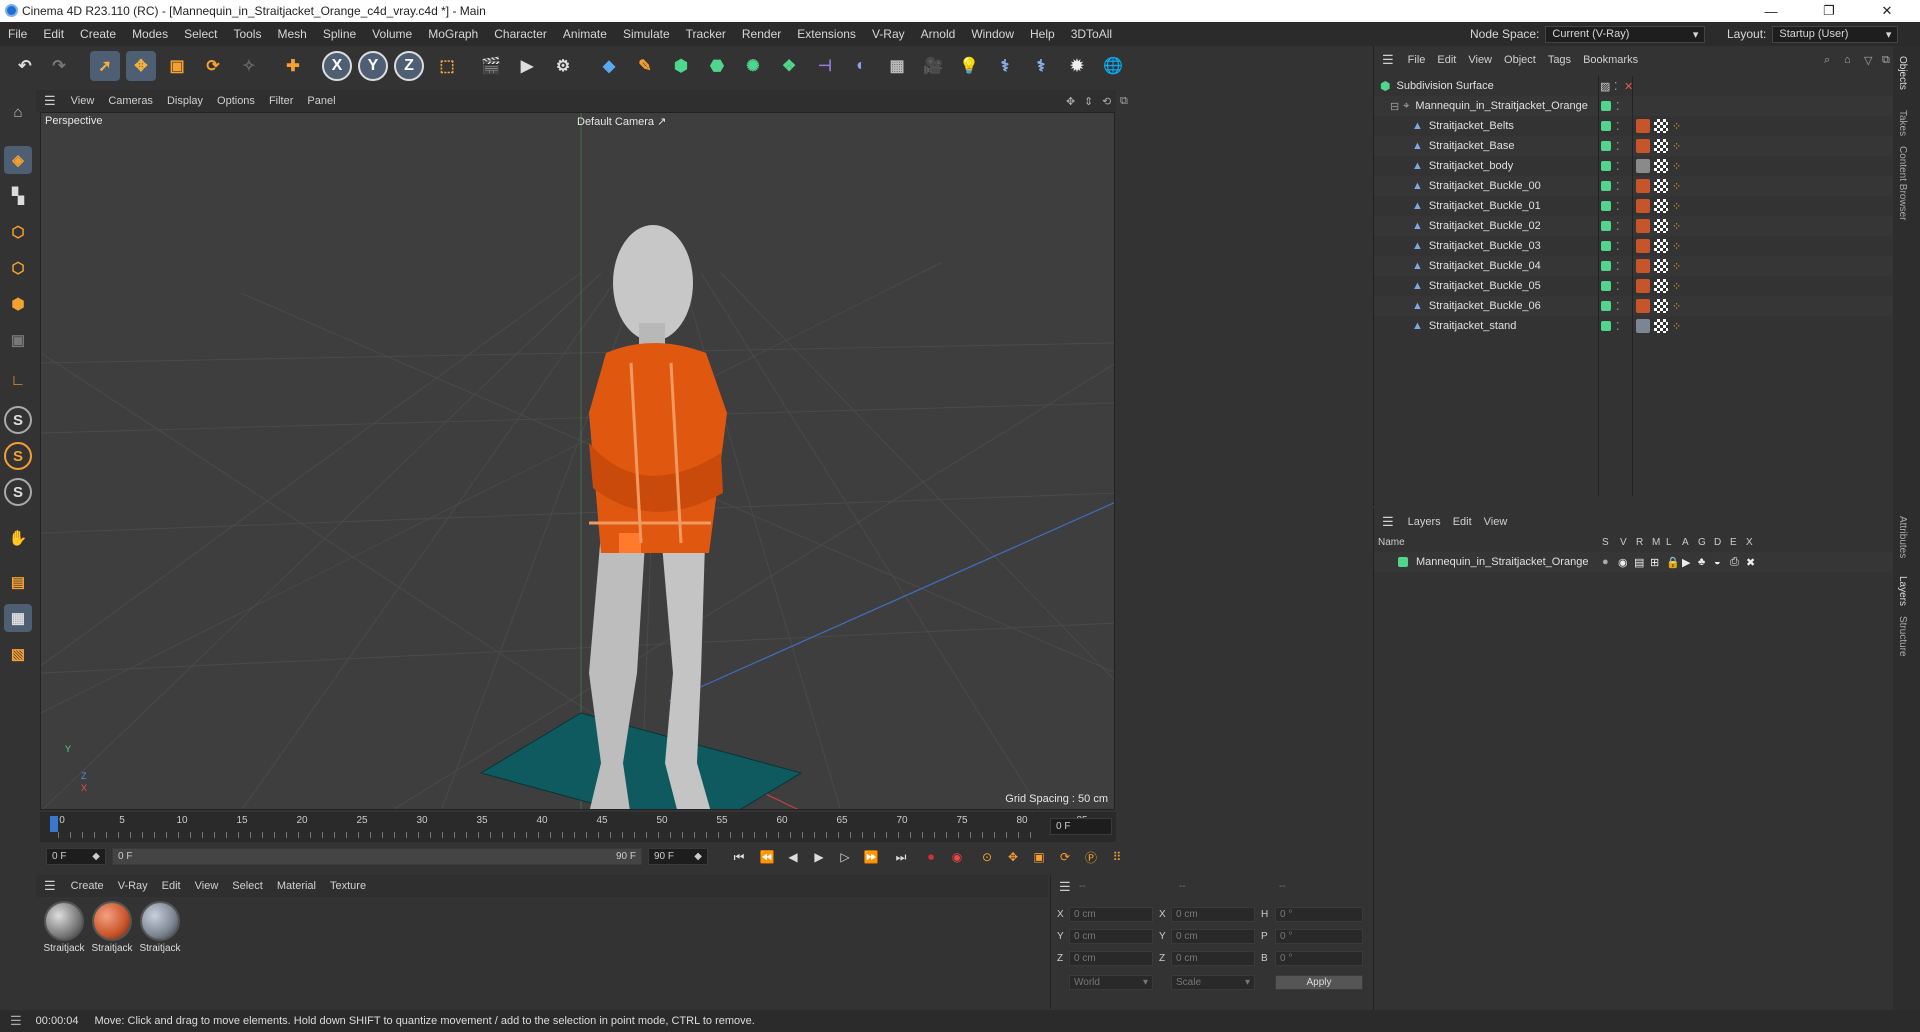  Describe the element at coordinates (717, 66) in the screenshot. I see `extrude-icon: ⬣` at that location.